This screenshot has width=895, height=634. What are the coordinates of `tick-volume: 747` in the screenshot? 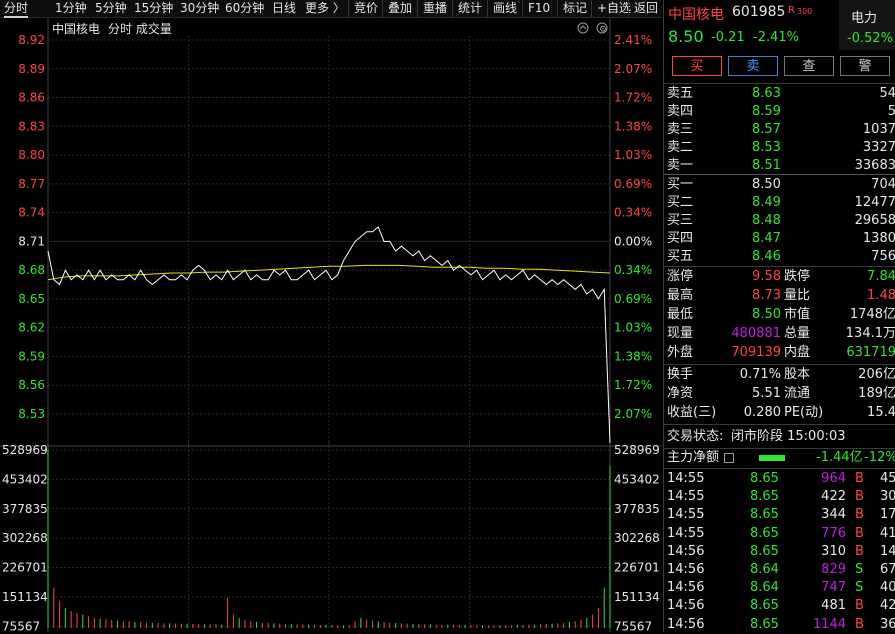 It's located at (833, 588).